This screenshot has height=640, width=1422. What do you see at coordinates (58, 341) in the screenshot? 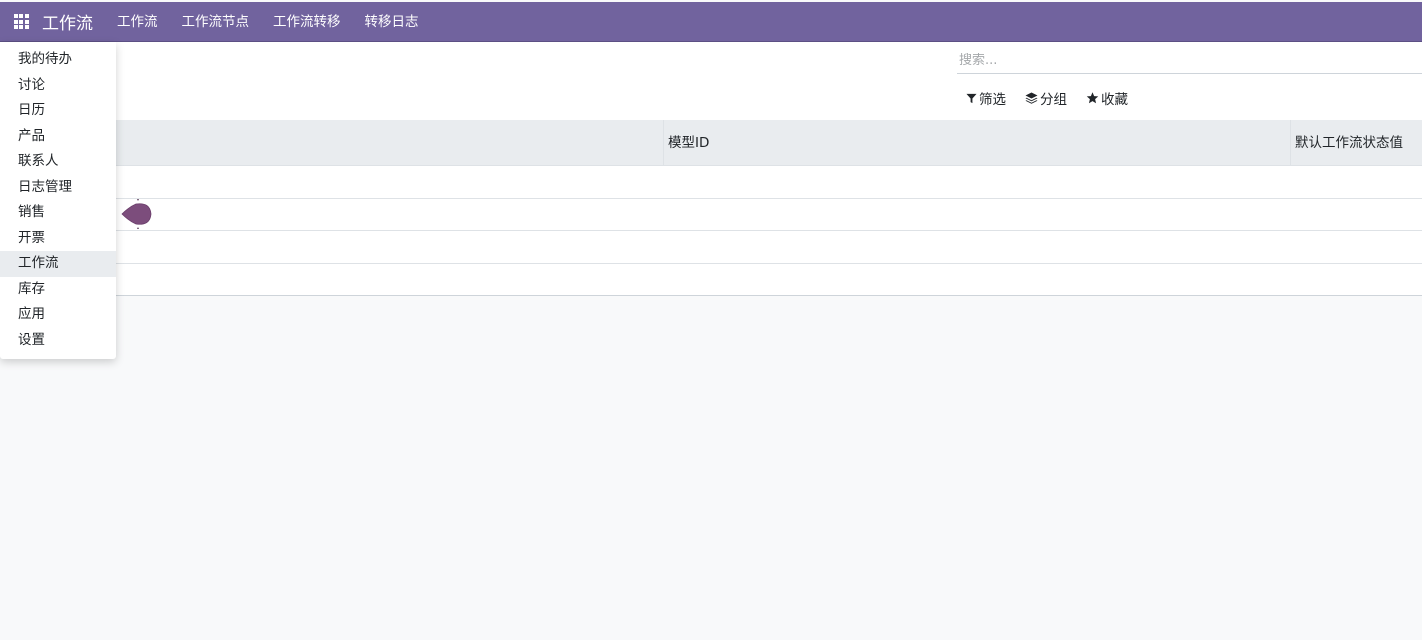
I see `app-menu-item-settings: 设置` at bounding box center [58, 341].